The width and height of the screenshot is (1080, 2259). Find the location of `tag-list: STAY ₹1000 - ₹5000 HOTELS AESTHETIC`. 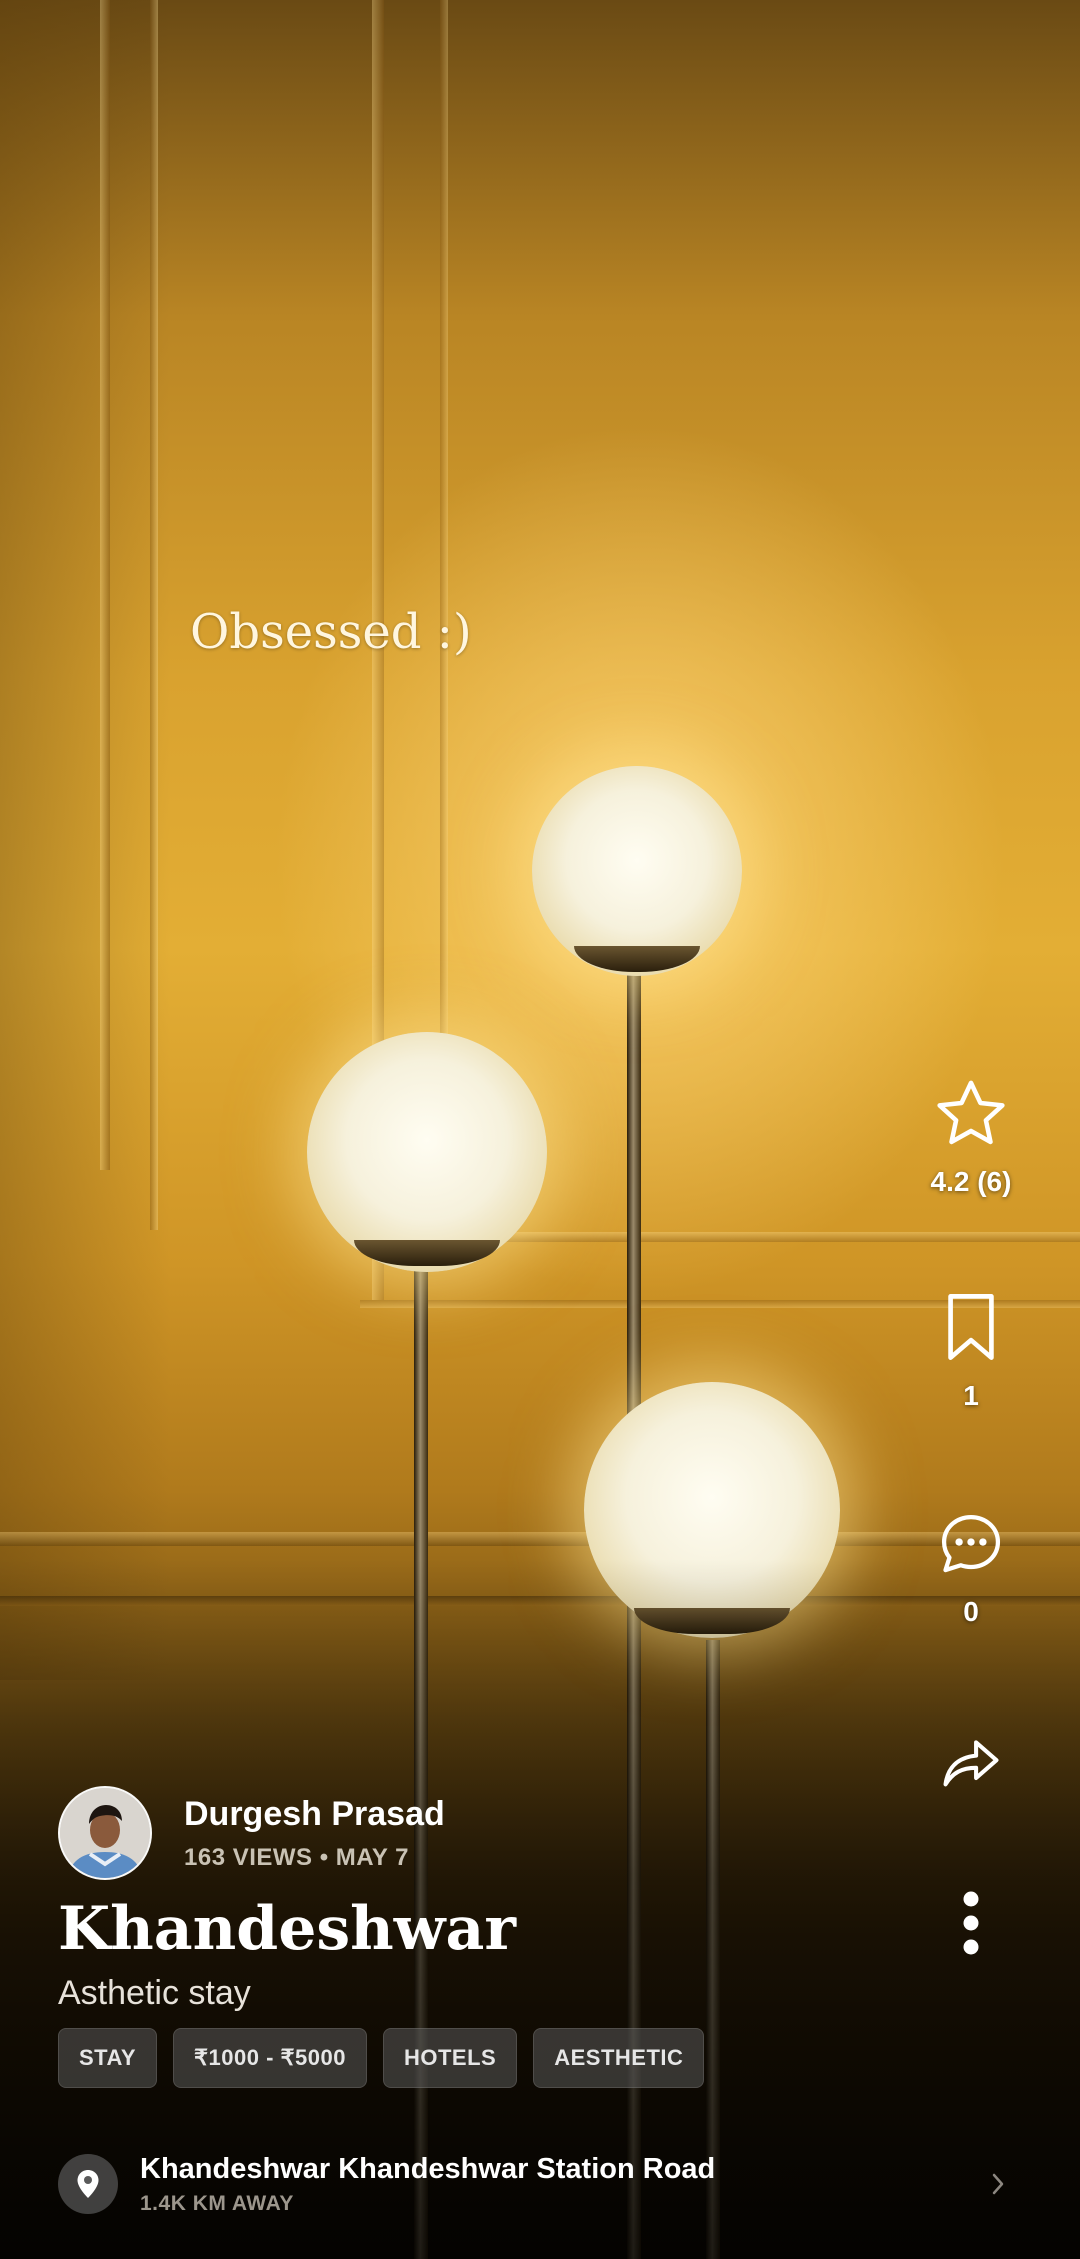

tag-list: STAY ₹1000 - ₹5000 HOTELS AESTHETIC is located at coordinates (381, 2058).